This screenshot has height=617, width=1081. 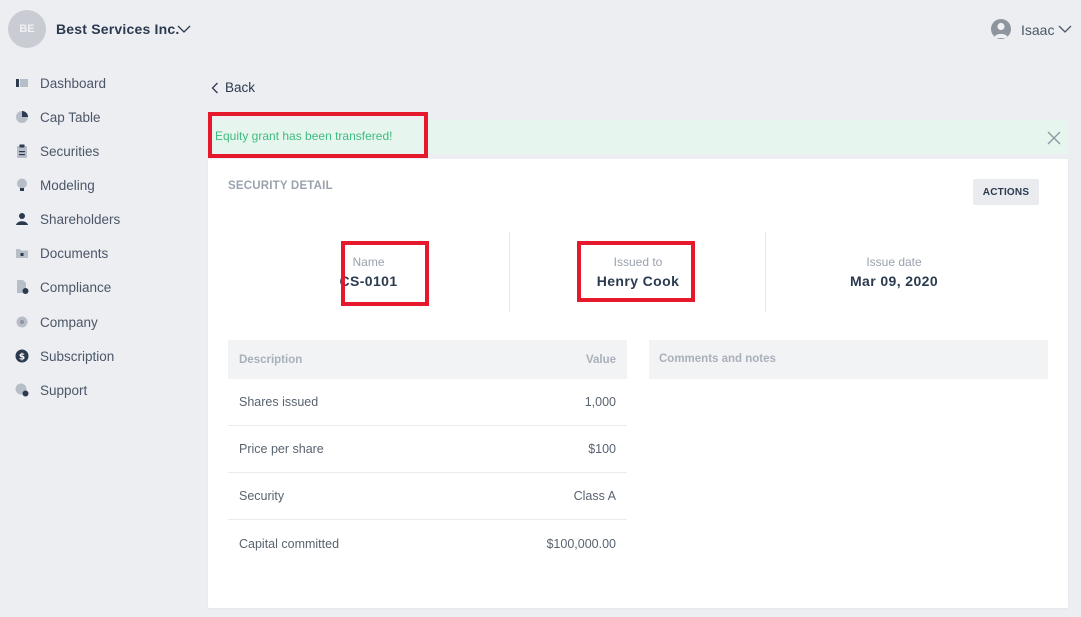 What do you see at coordinates (67, 185) in the screenshot?
I see `sidebar-item-label: Modeling` at bounding box center [67, 185].